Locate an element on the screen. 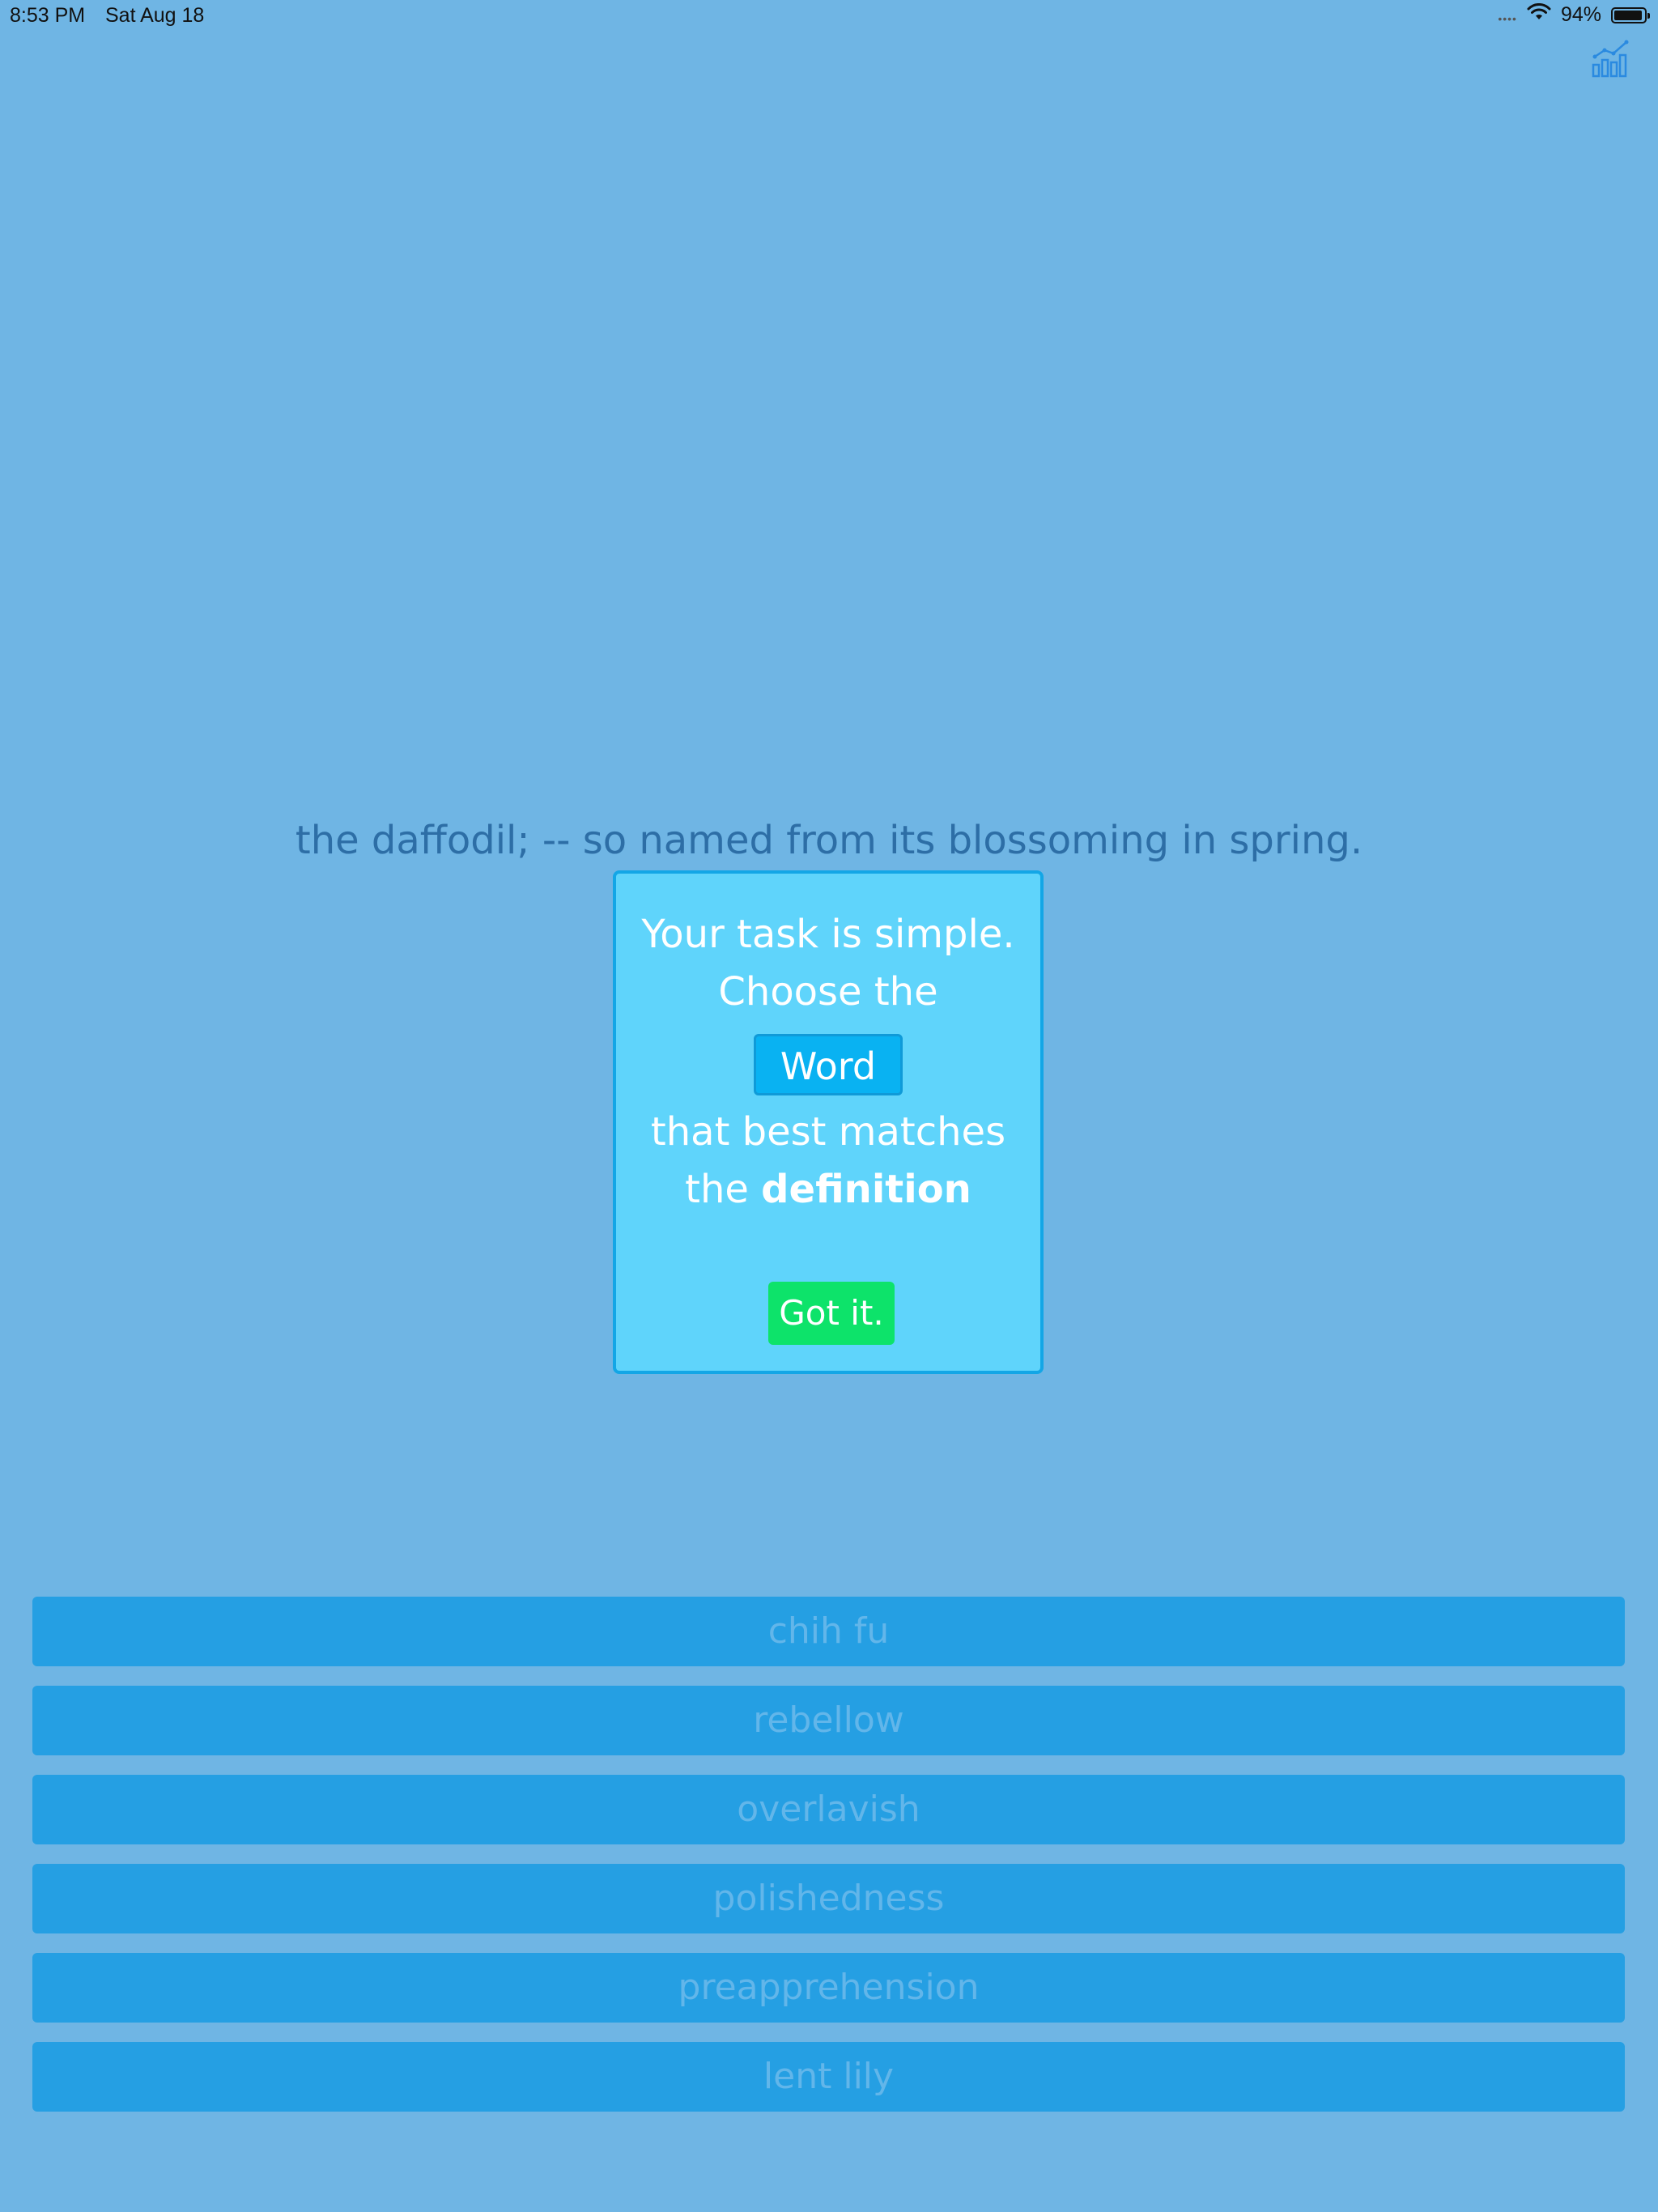 This screenshot has height=2212, width=1658. bar-line-chart-icon is located at coordinates (1610, 59).